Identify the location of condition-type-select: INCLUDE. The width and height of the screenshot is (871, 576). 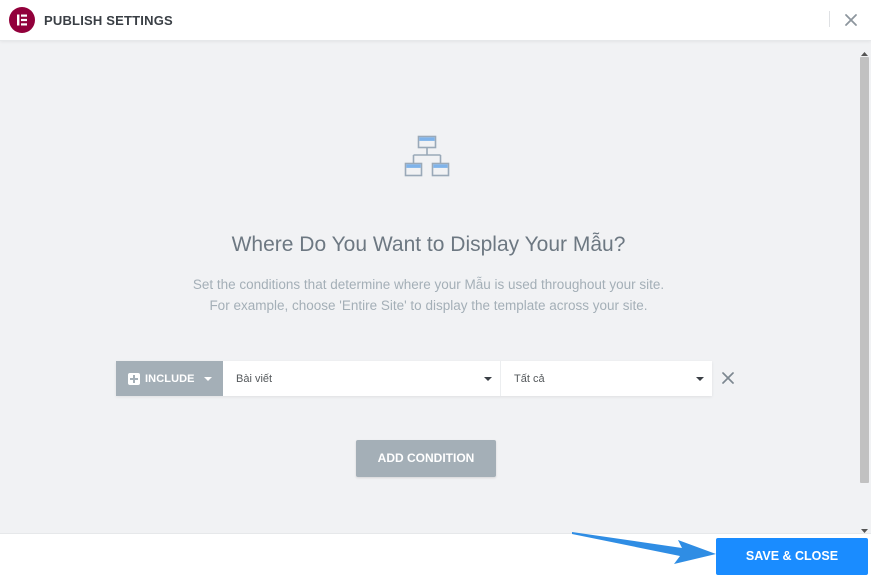
(169, 378).